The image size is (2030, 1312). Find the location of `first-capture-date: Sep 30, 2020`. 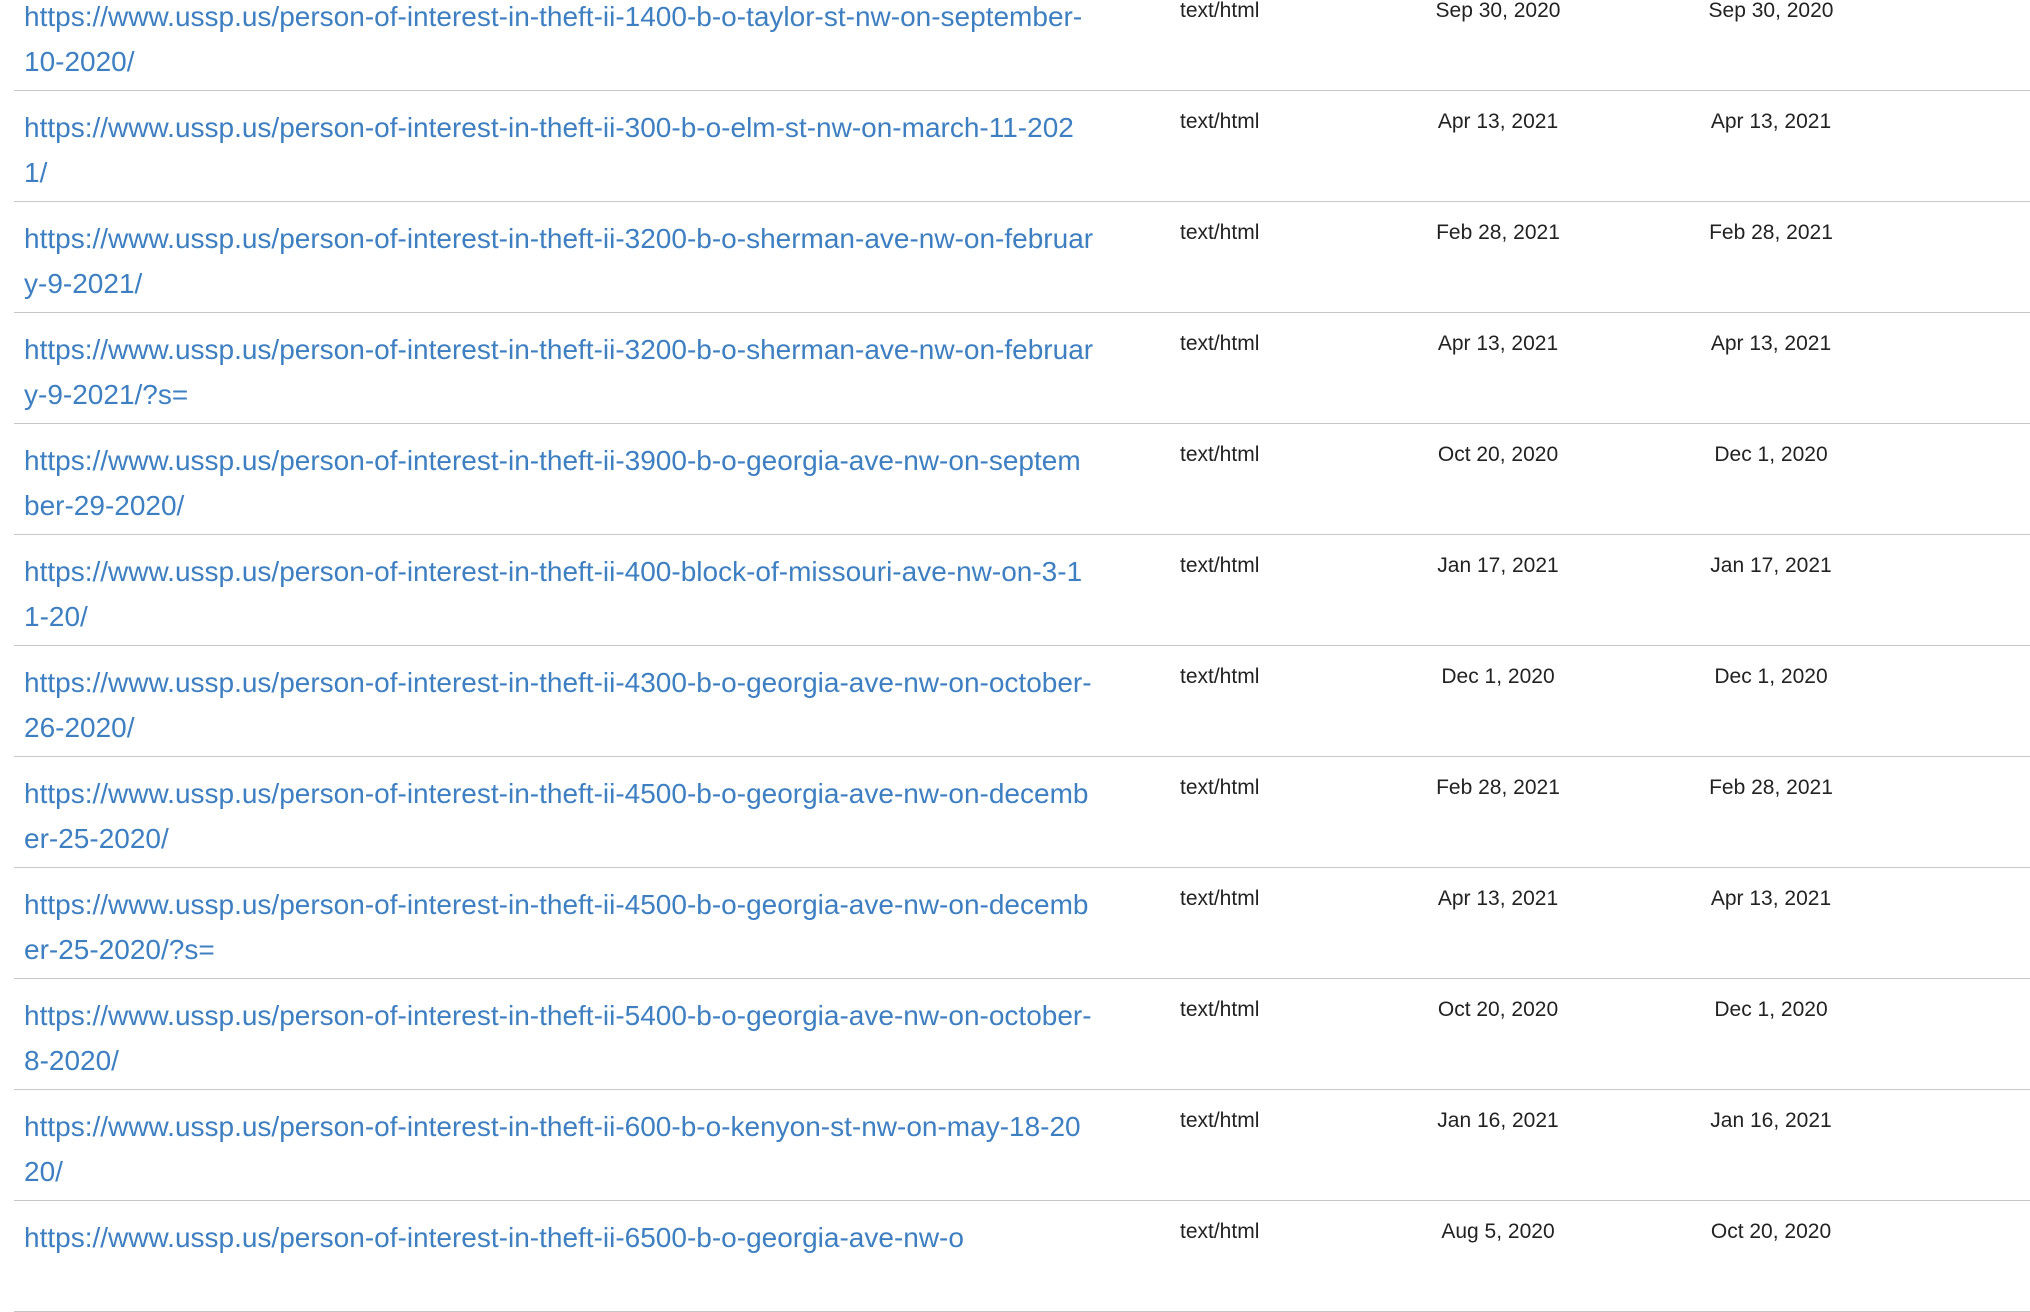

first-capture-date: Sep 30, 2020 is located at coordinates (1498, 11).